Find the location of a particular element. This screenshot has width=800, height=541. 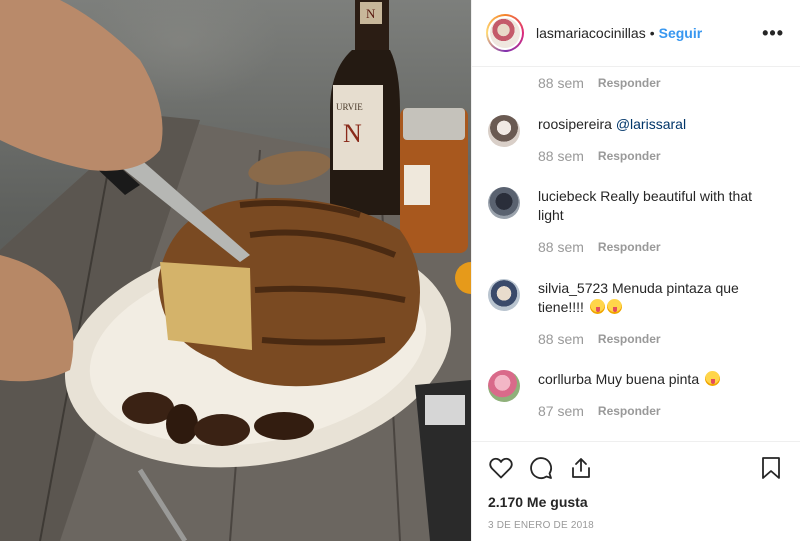

post-username: lasmariacocinillas is located at coordinates (591, 33).